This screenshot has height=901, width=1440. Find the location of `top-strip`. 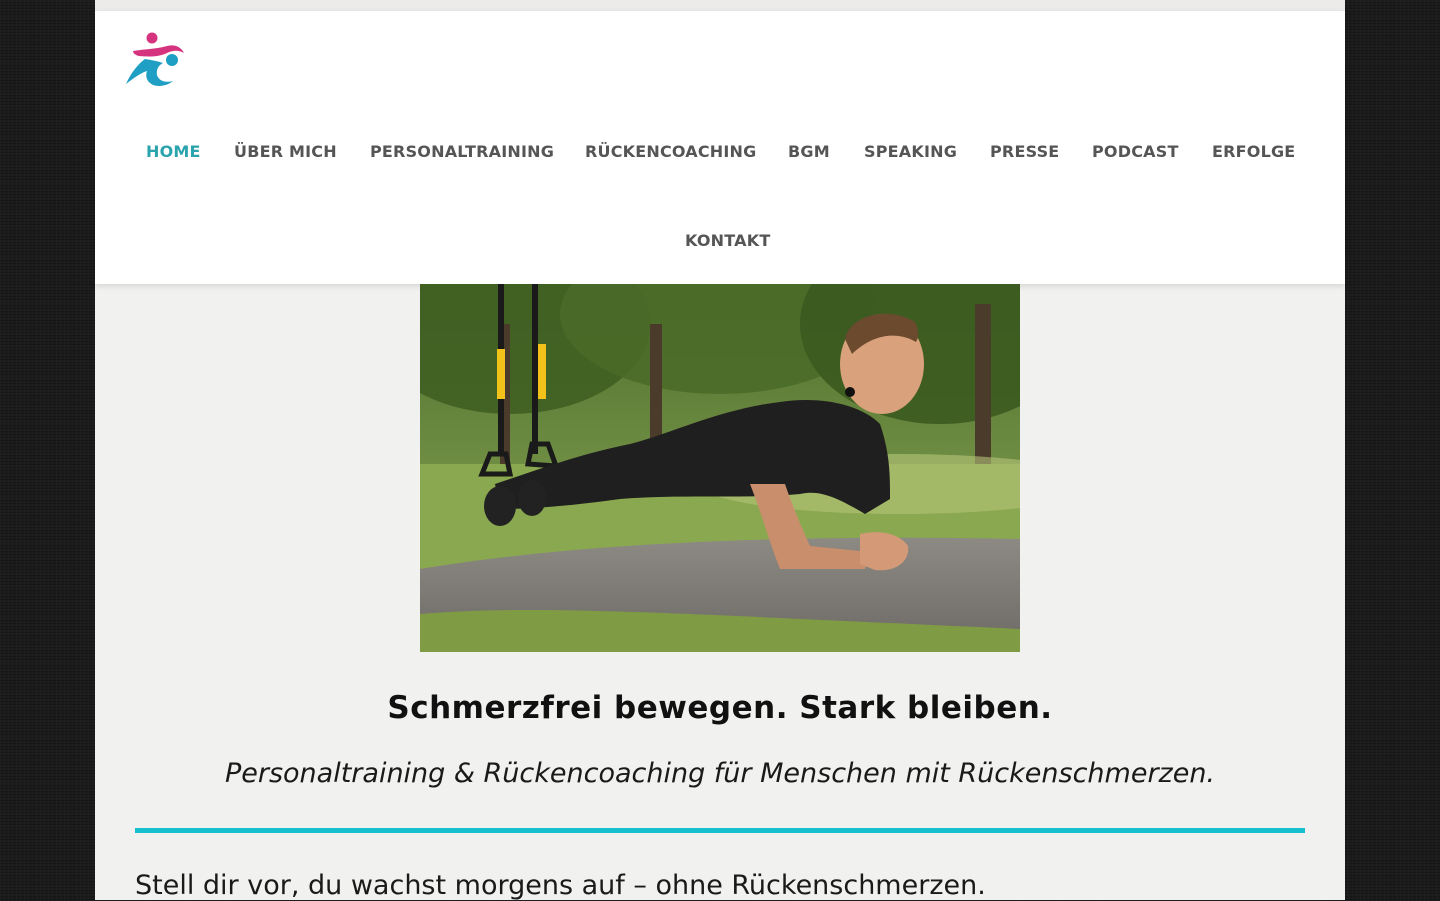

top-strip is located at coordinates (720, 5).